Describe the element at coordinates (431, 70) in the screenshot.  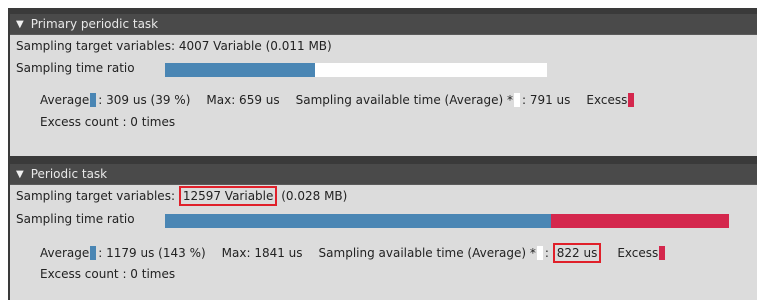
I see `available-time-bar` at that location.